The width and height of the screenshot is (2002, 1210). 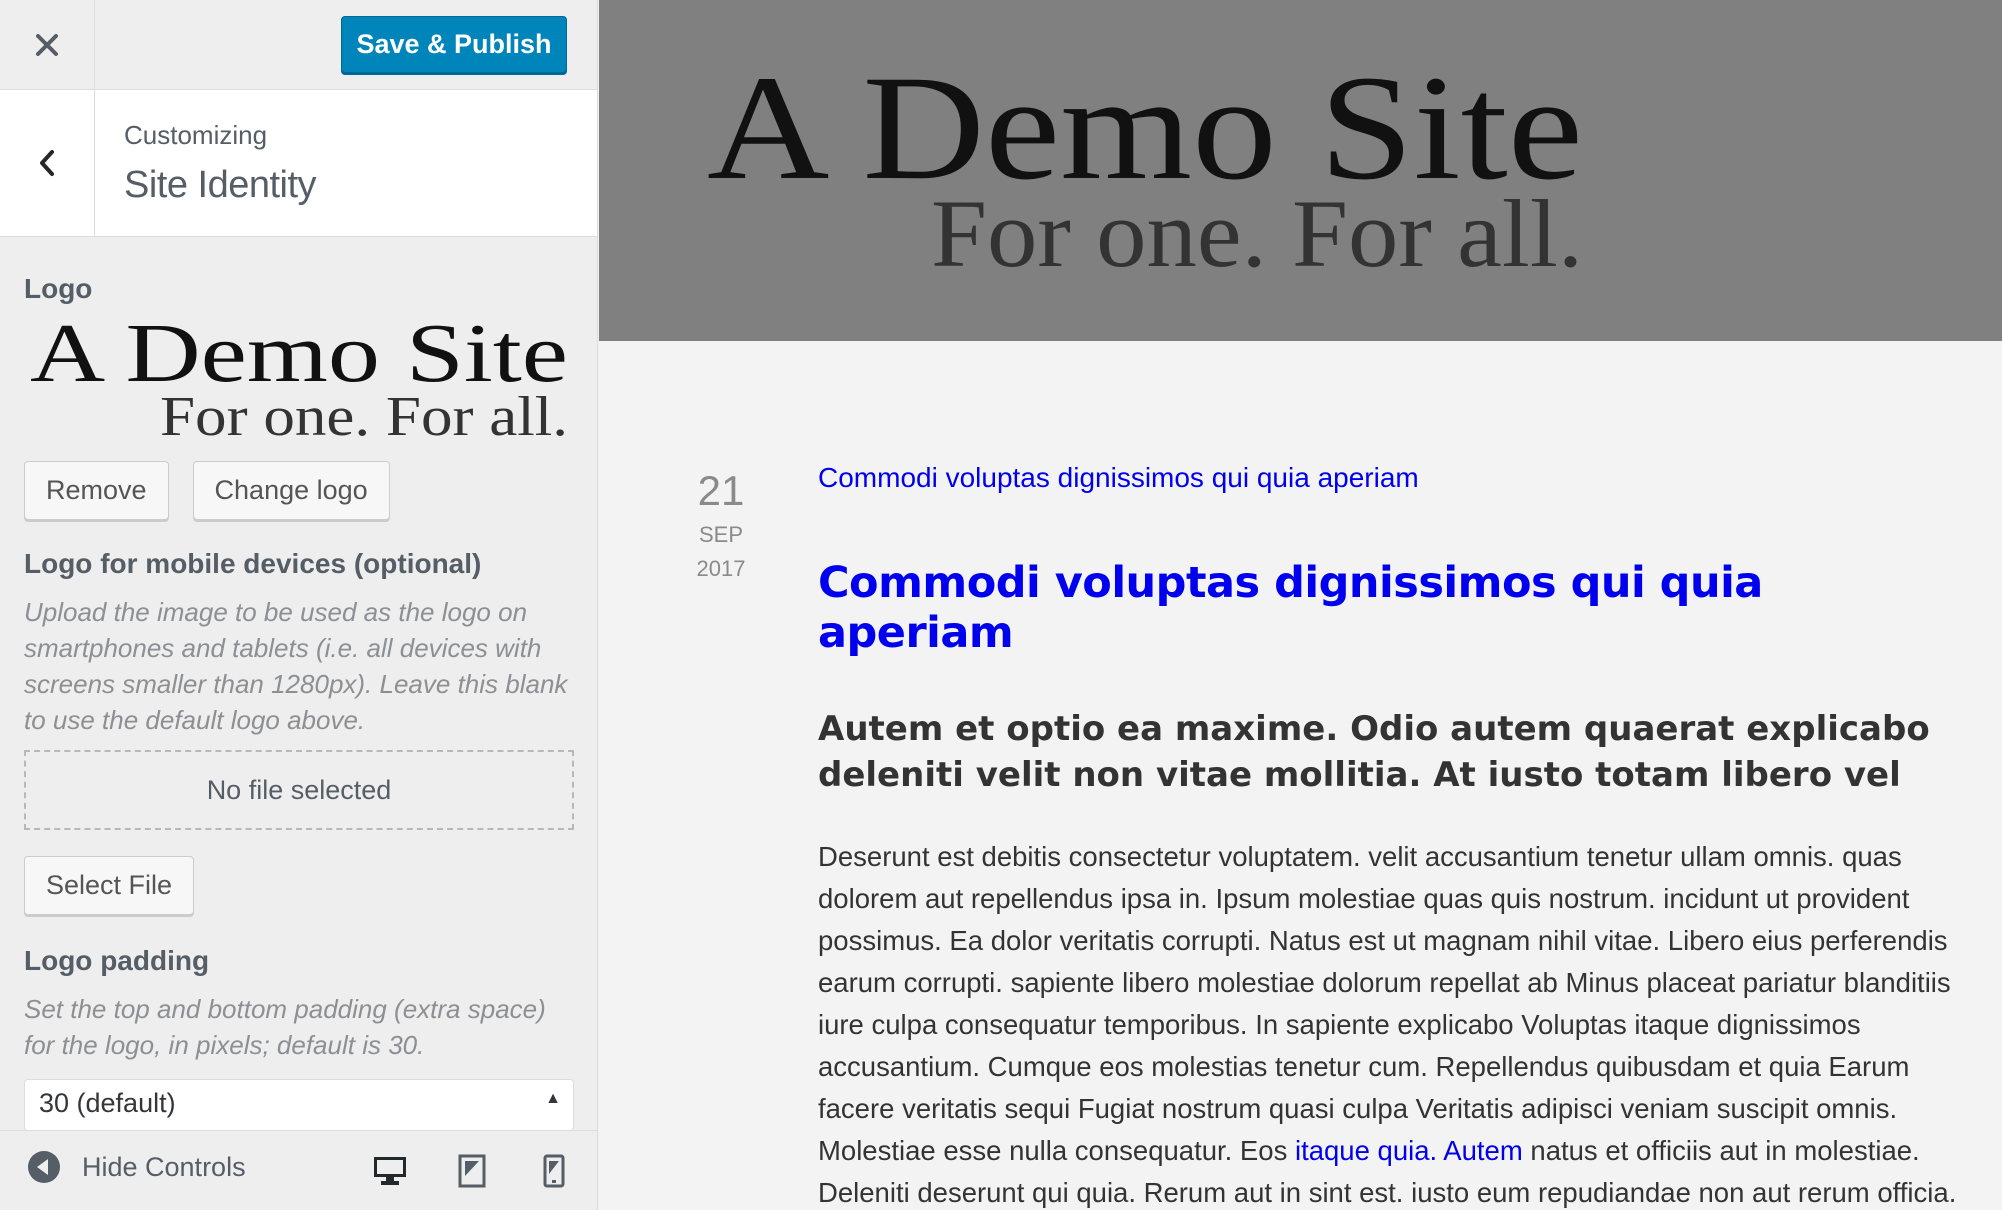 What do you see at coordinates (721, 490) in the screenshot?
I see `post-date-day: 21` at bounding box center [721, 490].